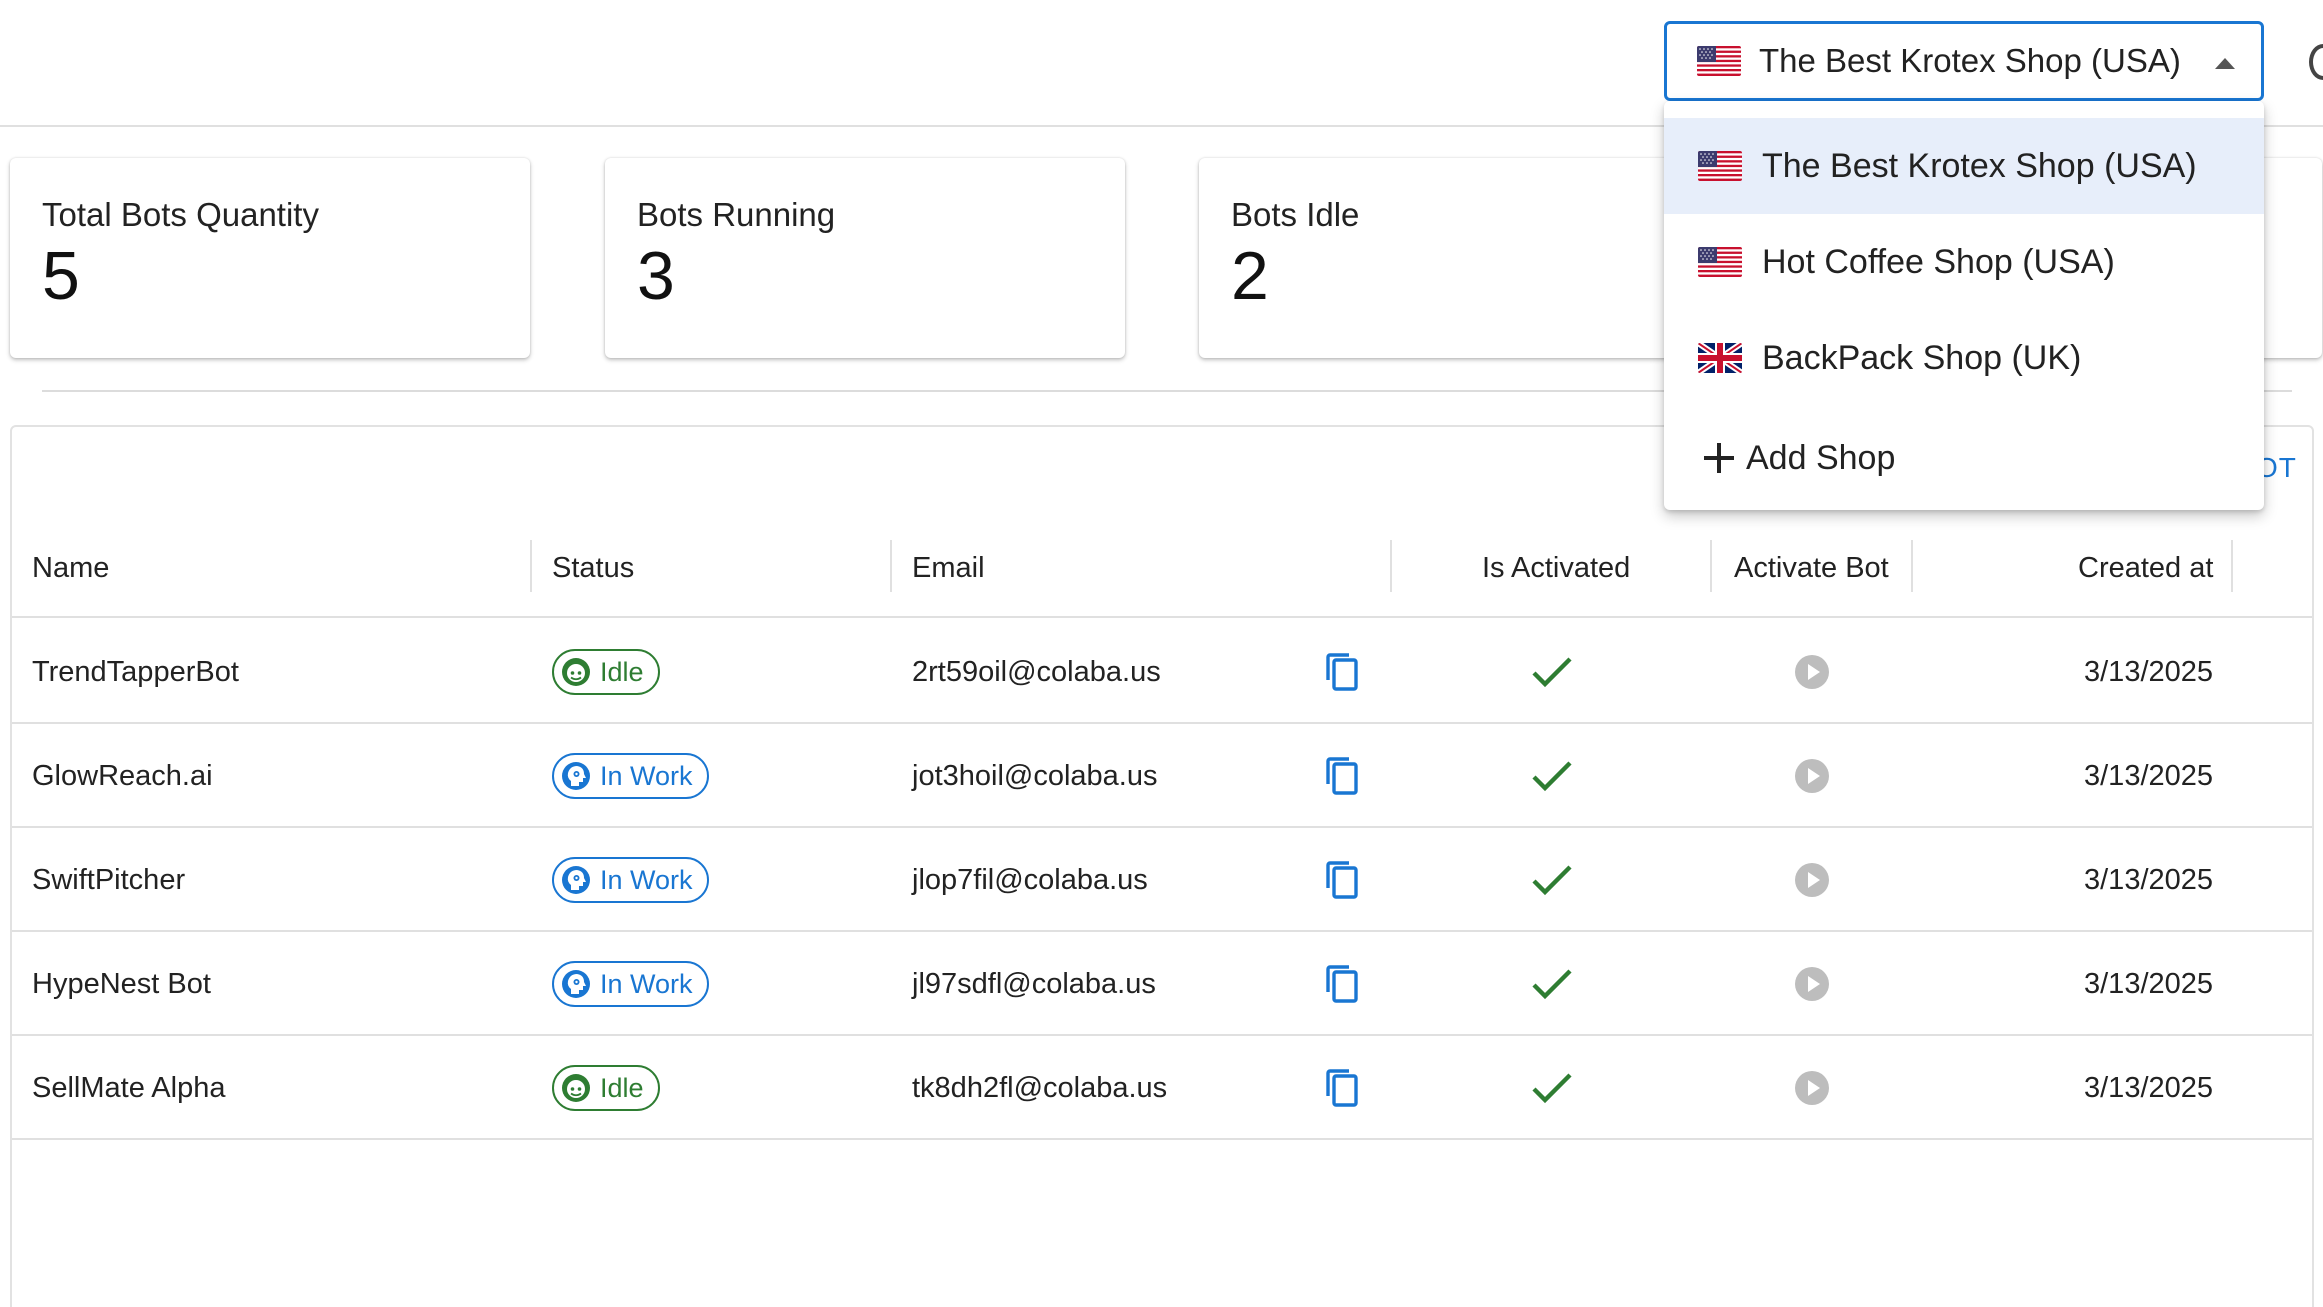 This screenshot has width=2323, height=1307. What do you see at coordinates (2316, 62) in the screenshot?
I see `profile-icon` at bounding box center [2316, 62].